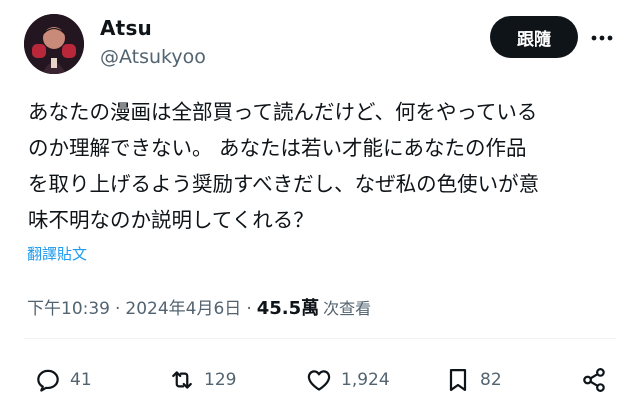  I want to click on bookmark-icon, so click(458, 380).